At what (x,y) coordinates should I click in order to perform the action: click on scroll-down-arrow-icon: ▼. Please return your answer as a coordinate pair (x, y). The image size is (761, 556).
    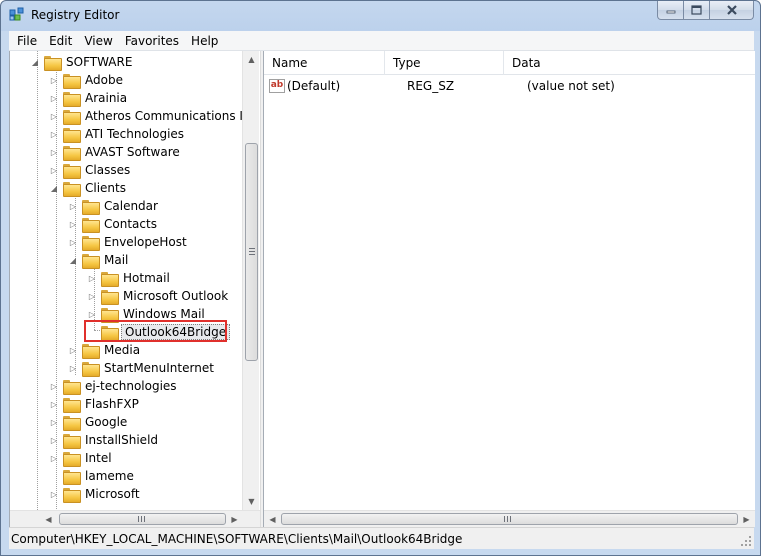
    Looking at the image, I should click on (251, 501).